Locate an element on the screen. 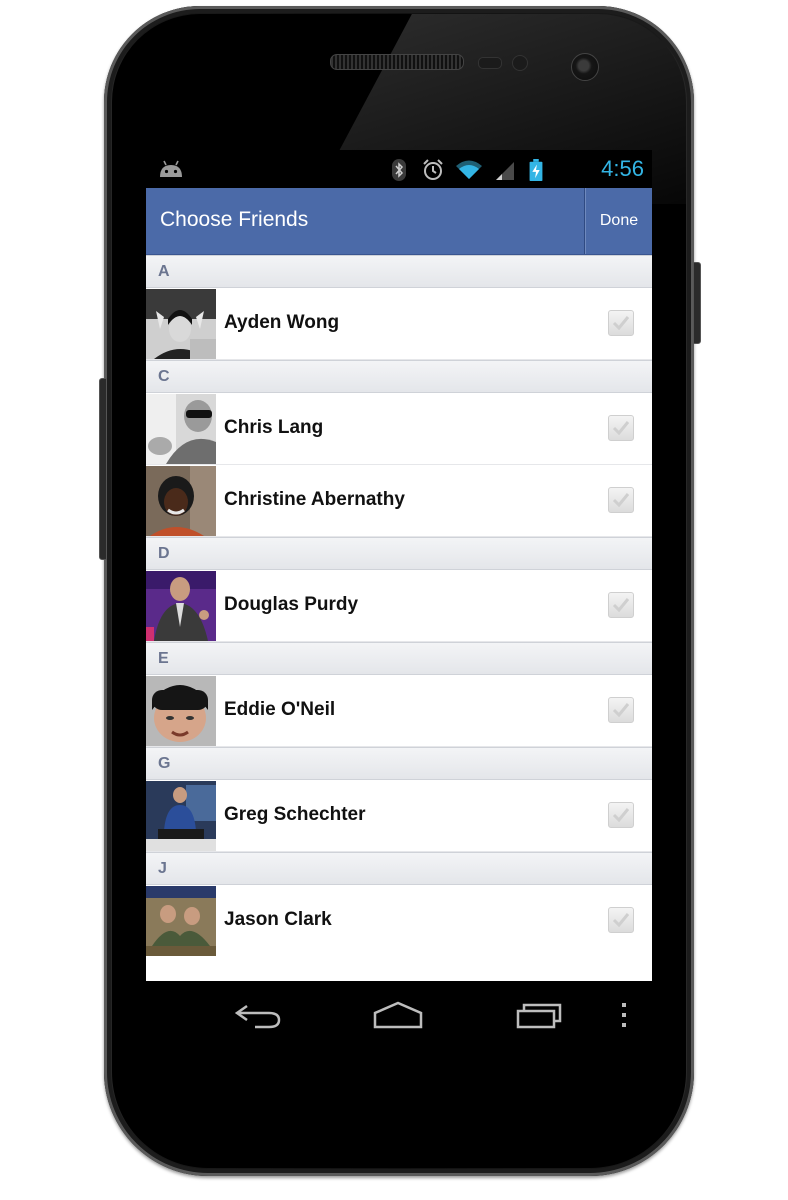  section-header-c: C is located at coordinates (399, 376).